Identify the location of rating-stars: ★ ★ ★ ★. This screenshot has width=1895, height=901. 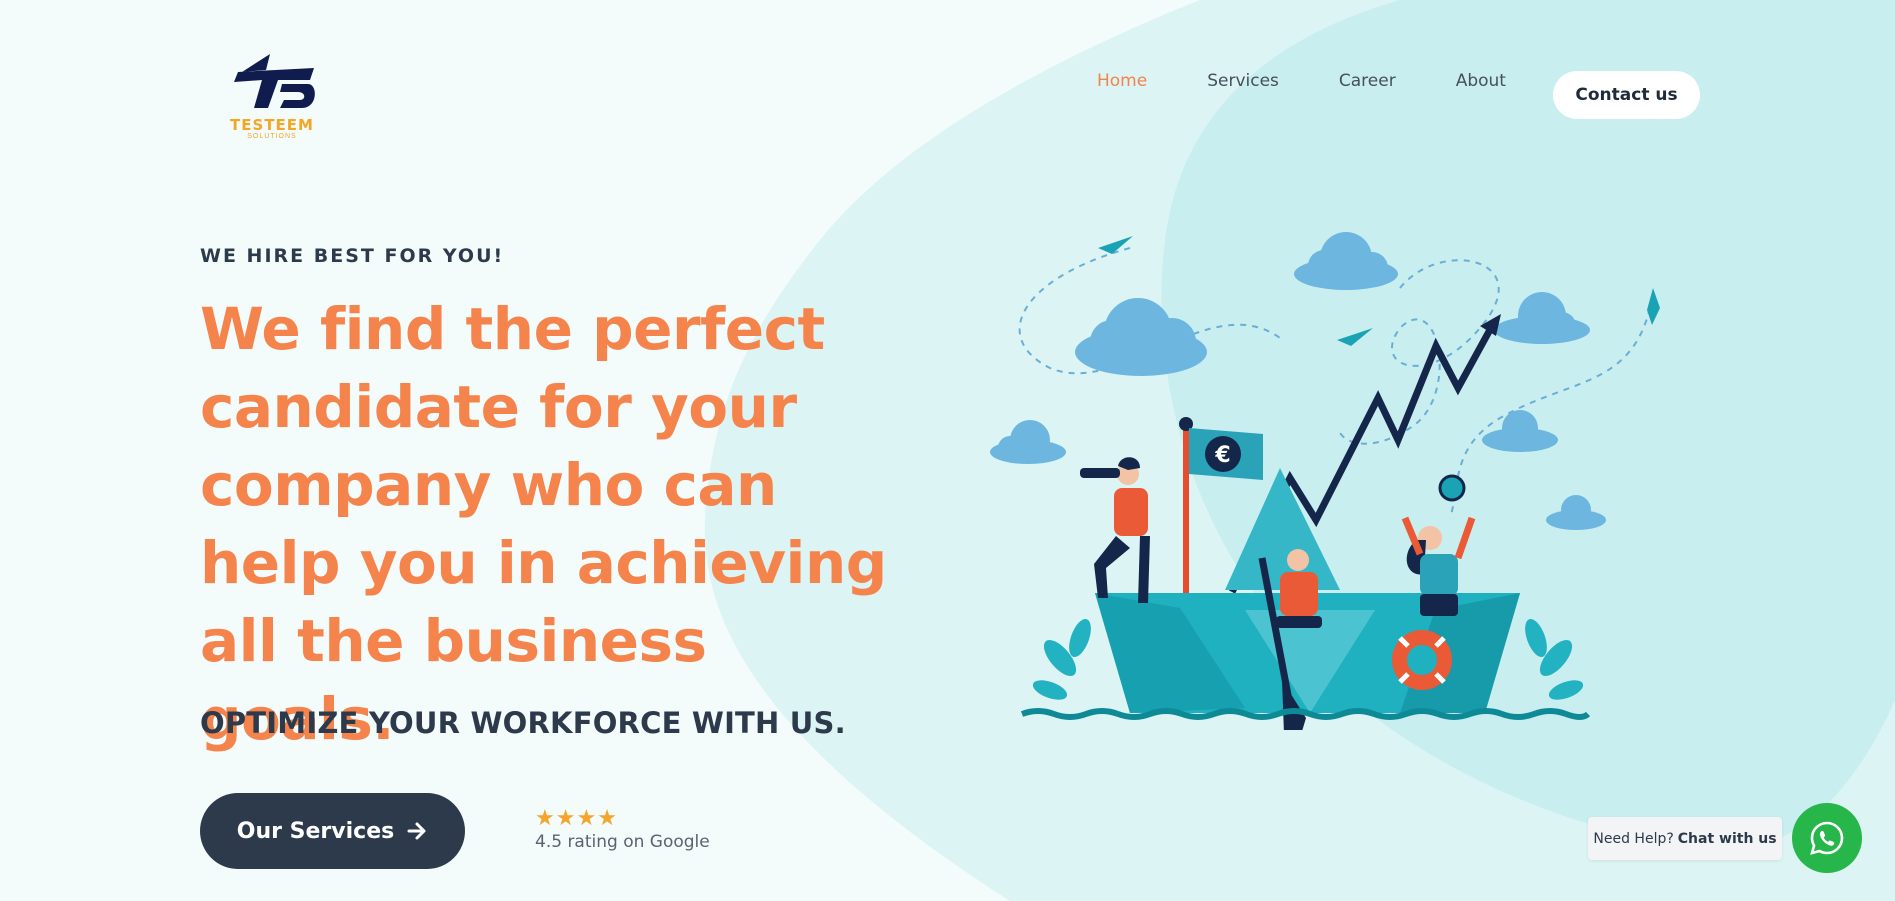
(622, 818).